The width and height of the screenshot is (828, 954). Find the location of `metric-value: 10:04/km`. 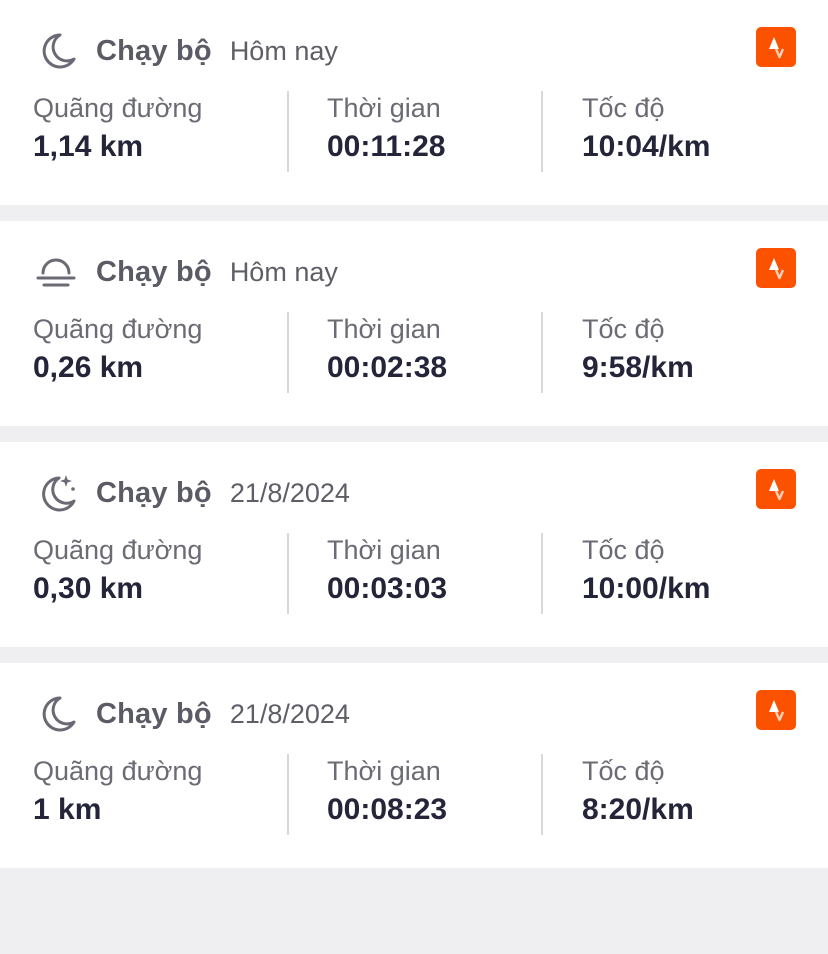

metric-value: 10:04/km is located at coordinates (646, 146).